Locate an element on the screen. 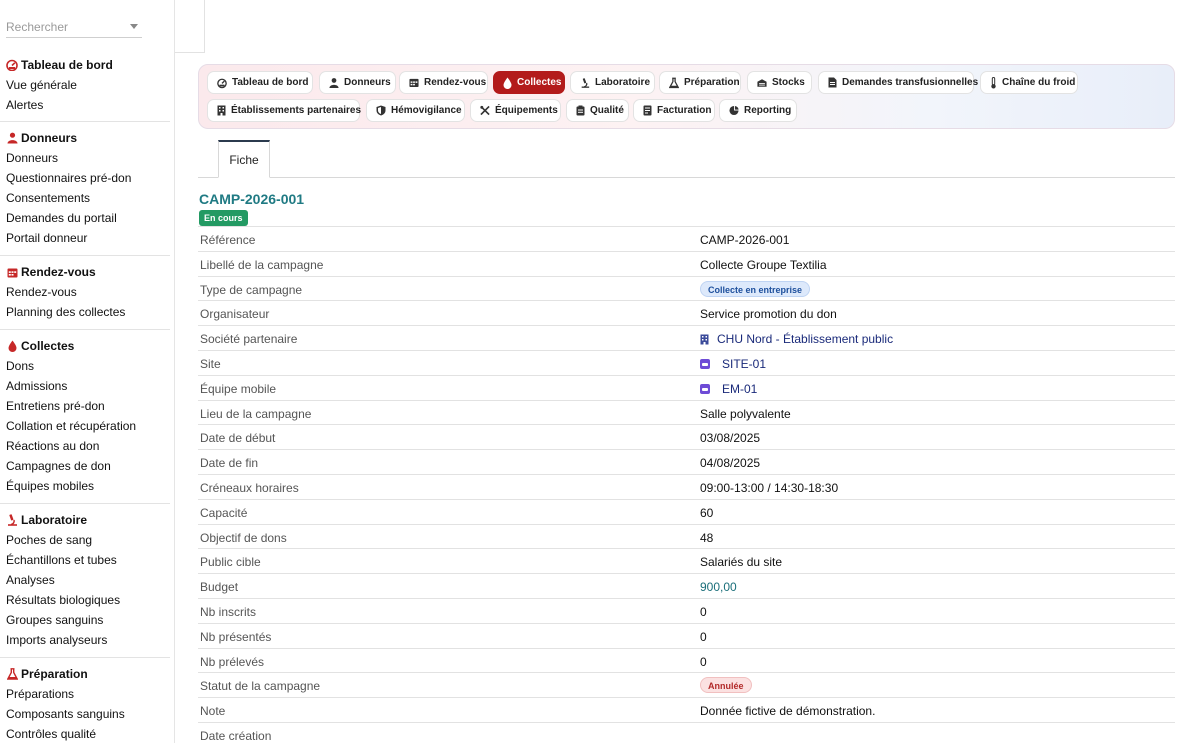 Image resolution: width=1200 pixels, height=743 pixels. sidebar-item: Contrôles qualité is located at coordinates (87, 733).